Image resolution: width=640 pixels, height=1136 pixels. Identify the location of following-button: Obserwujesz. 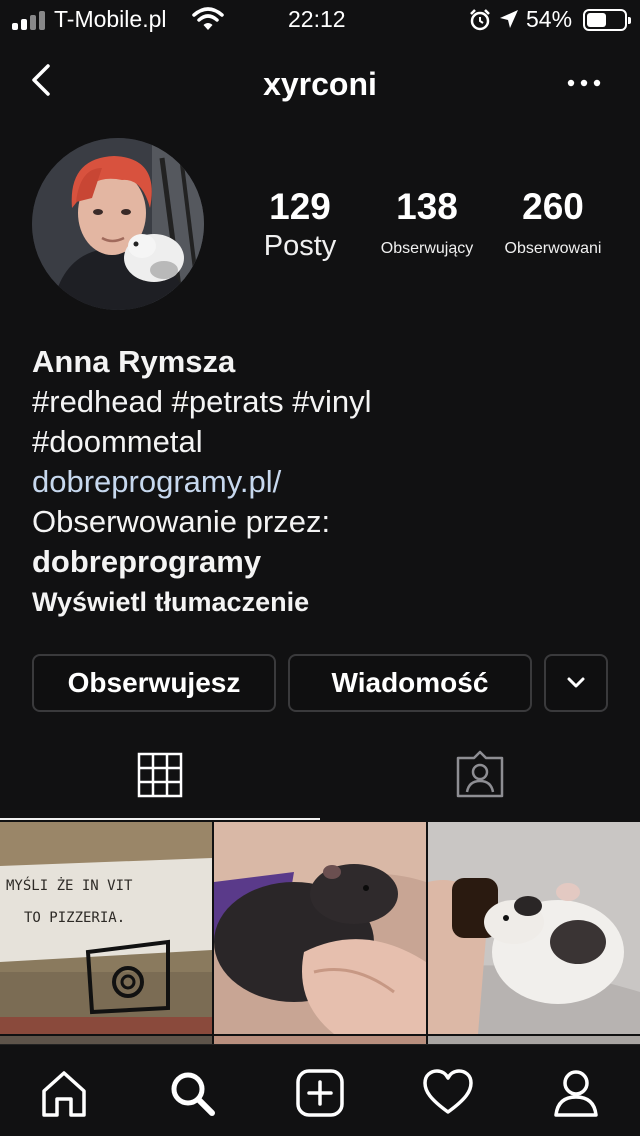
(154, 683).